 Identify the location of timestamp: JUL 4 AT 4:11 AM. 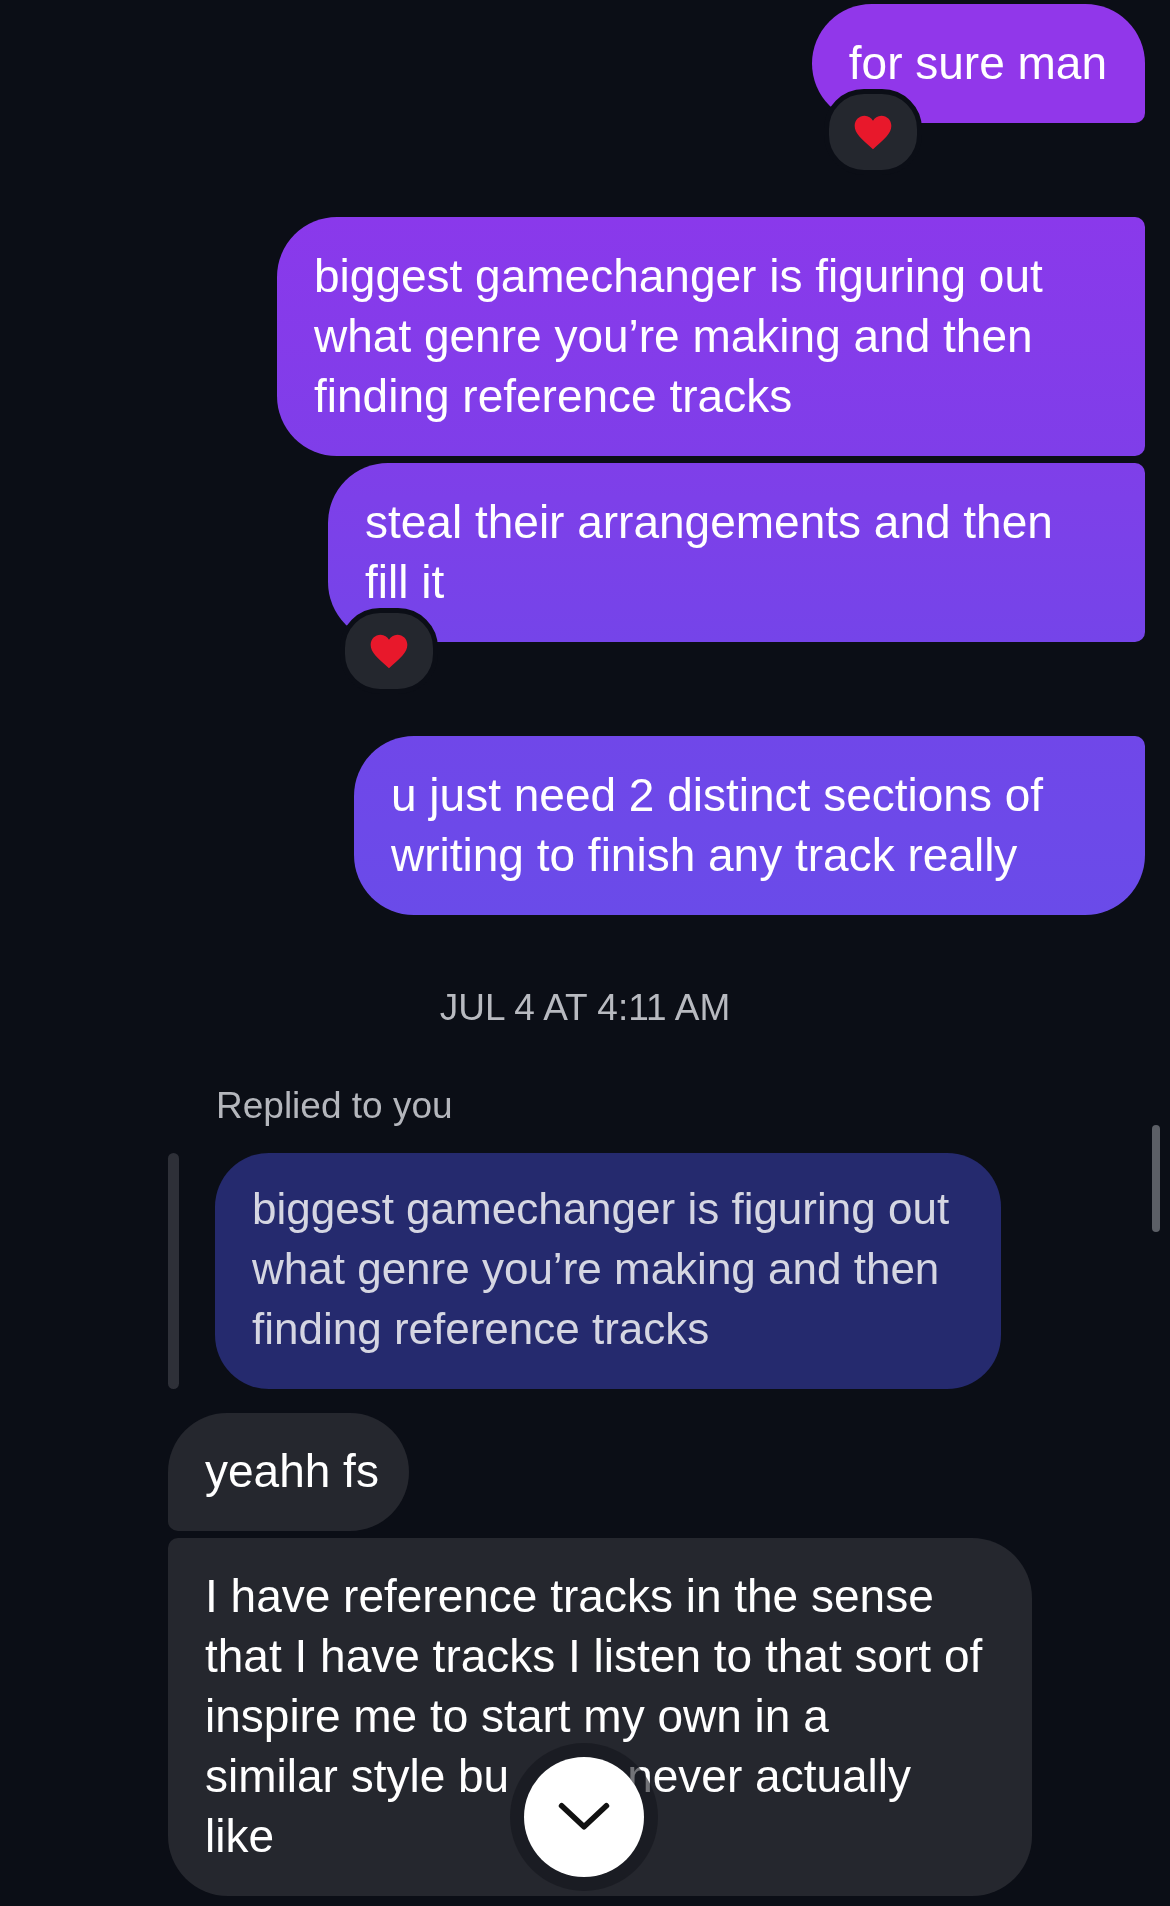
(585, 1008).